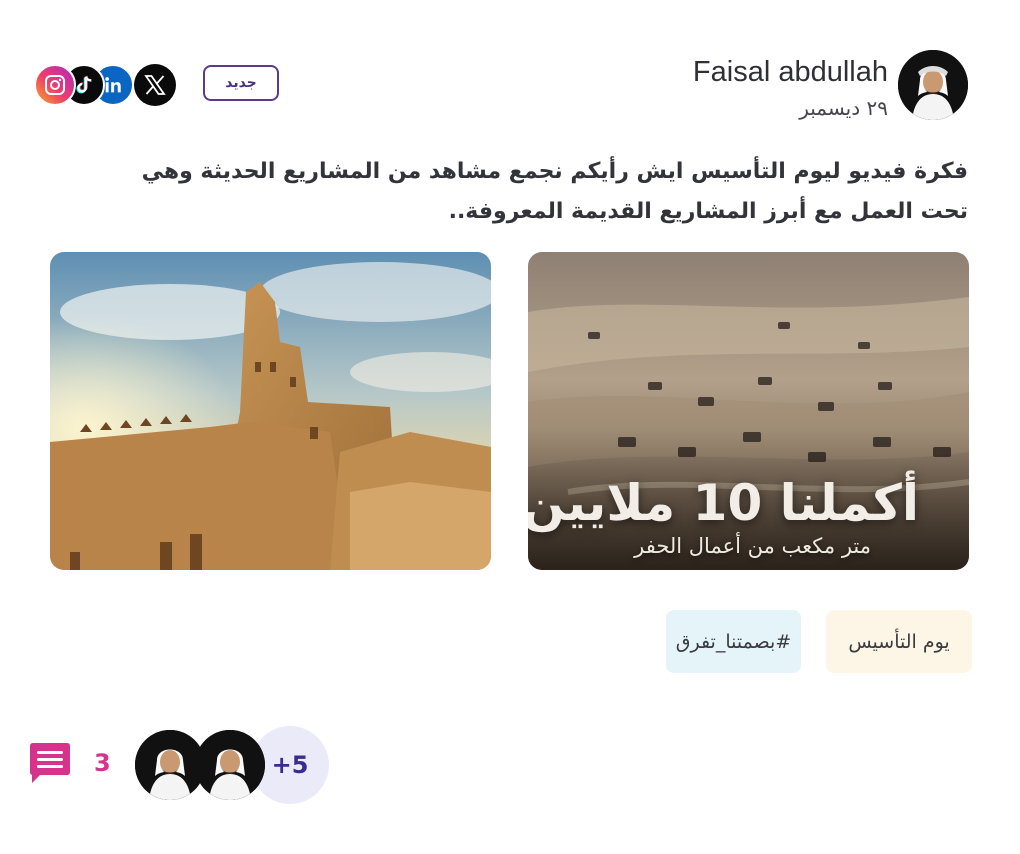 This screenshot has width=1020, height=854. I want to click on x-icon, so click(155, 85).